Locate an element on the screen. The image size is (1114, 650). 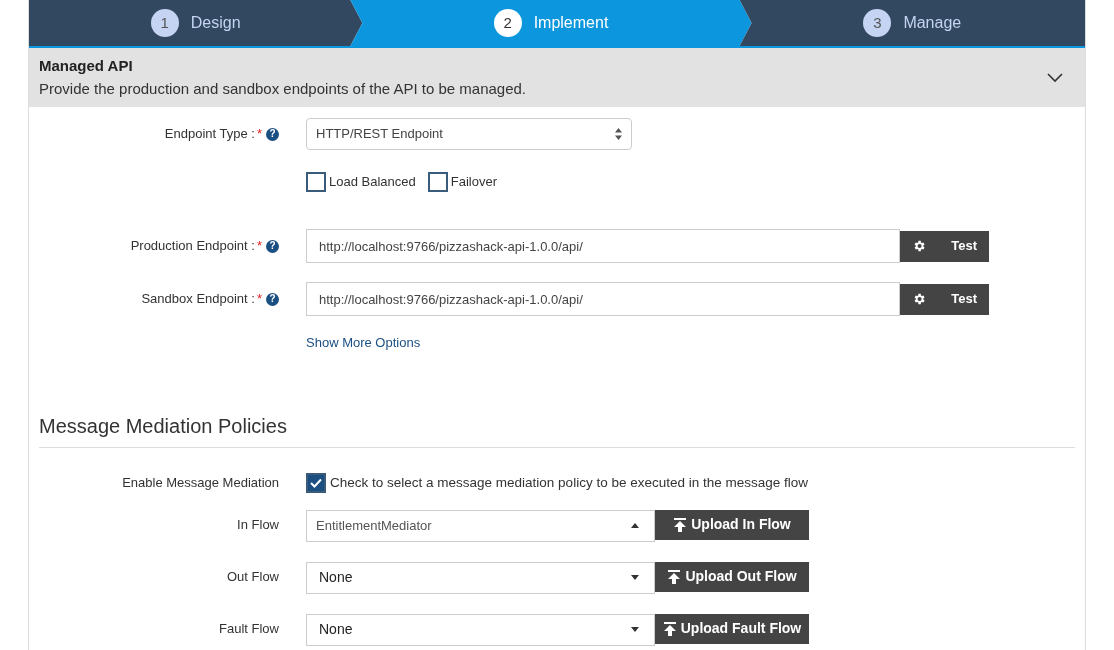
wizard-step: 1 Design is located at coordinates (196, 23).